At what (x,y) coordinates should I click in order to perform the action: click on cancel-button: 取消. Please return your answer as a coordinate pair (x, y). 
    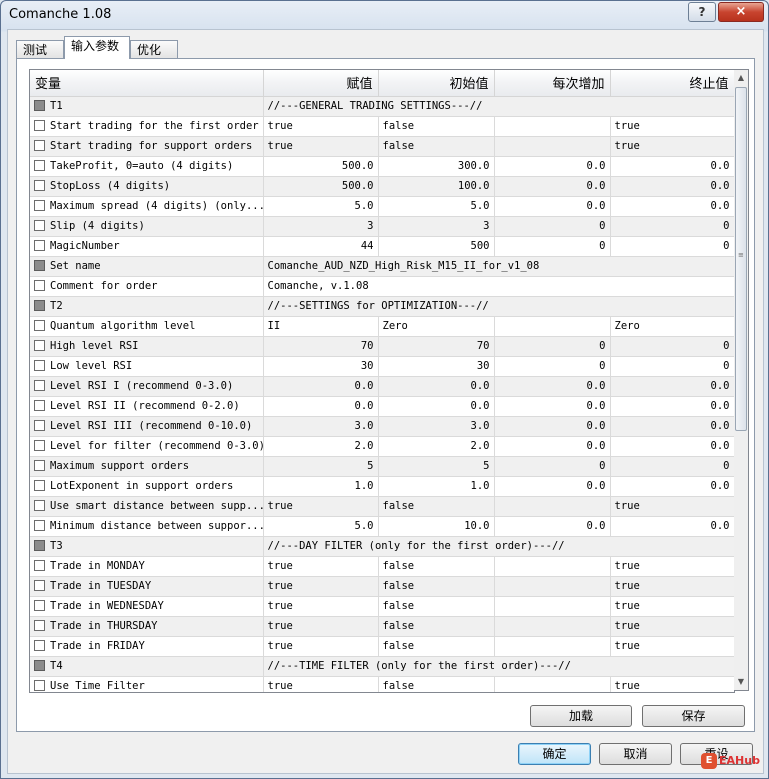
    Looking at the image, I should click on (635, 754).